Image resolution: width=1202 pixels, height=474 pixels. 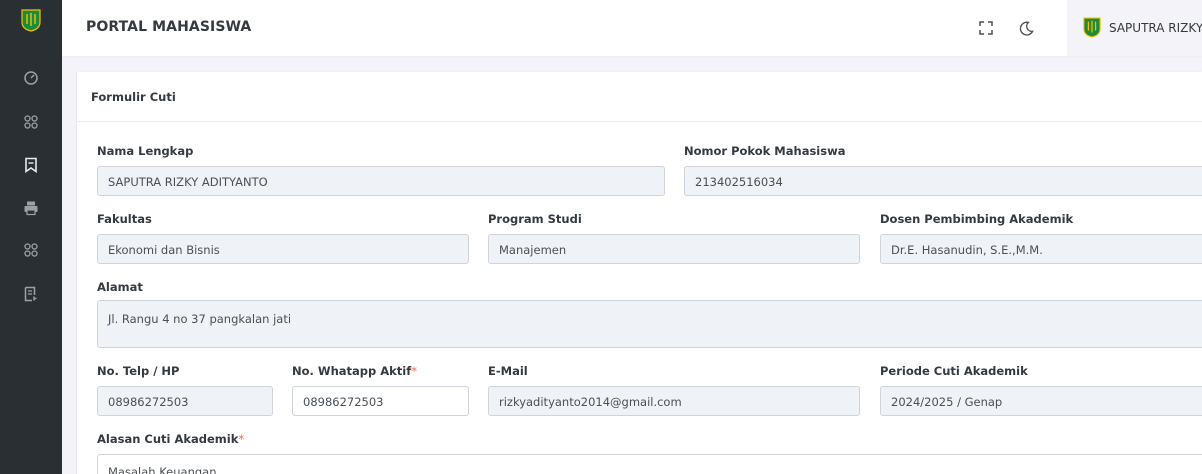 What do you see at coordinates (145, 151) in the screenshot?
I see `nama-label: Nama Lengkap` at bounding box center [145, 151].